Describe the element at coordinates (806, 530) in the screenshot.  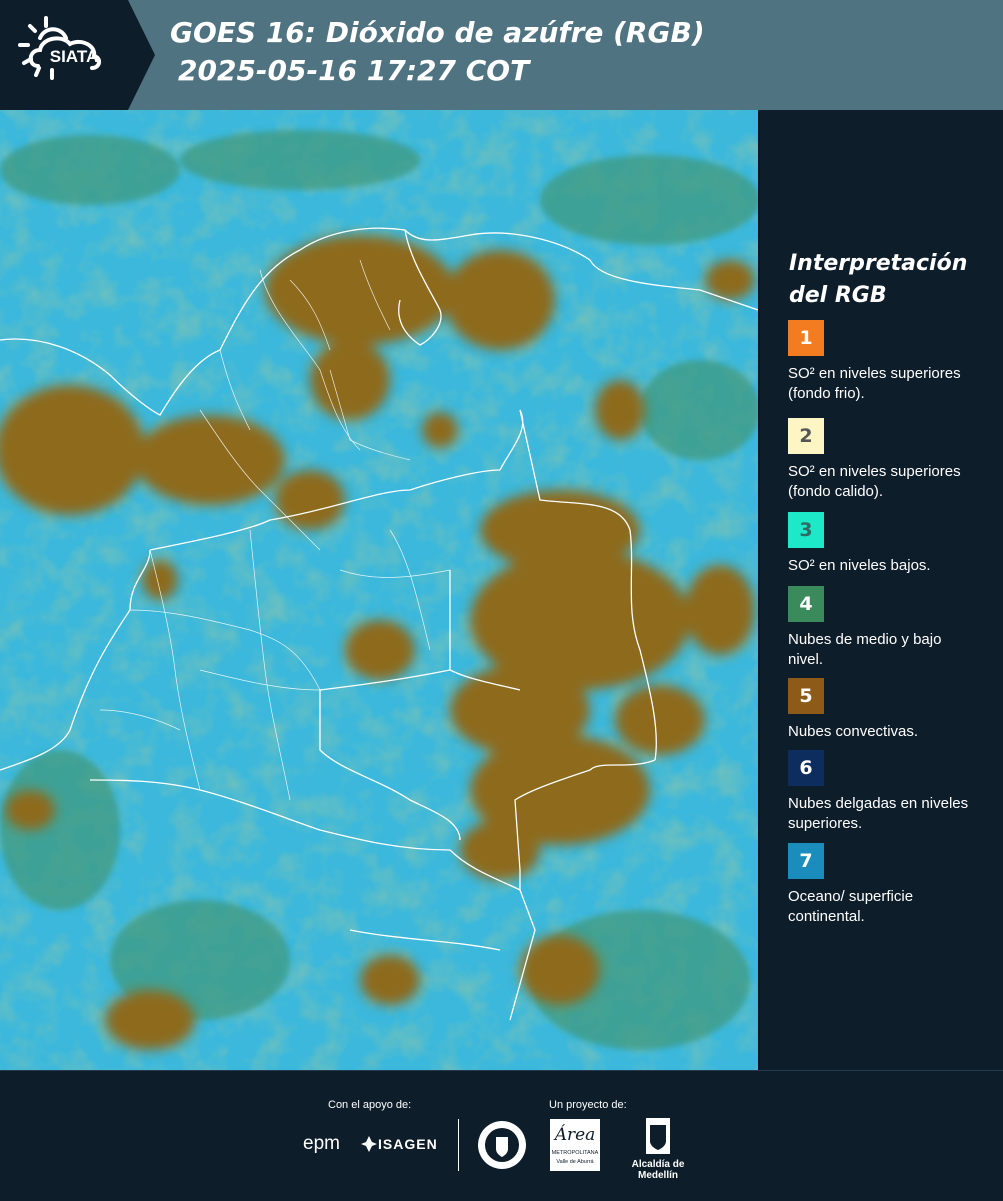
I see `legend-swatch: 3` at that location.